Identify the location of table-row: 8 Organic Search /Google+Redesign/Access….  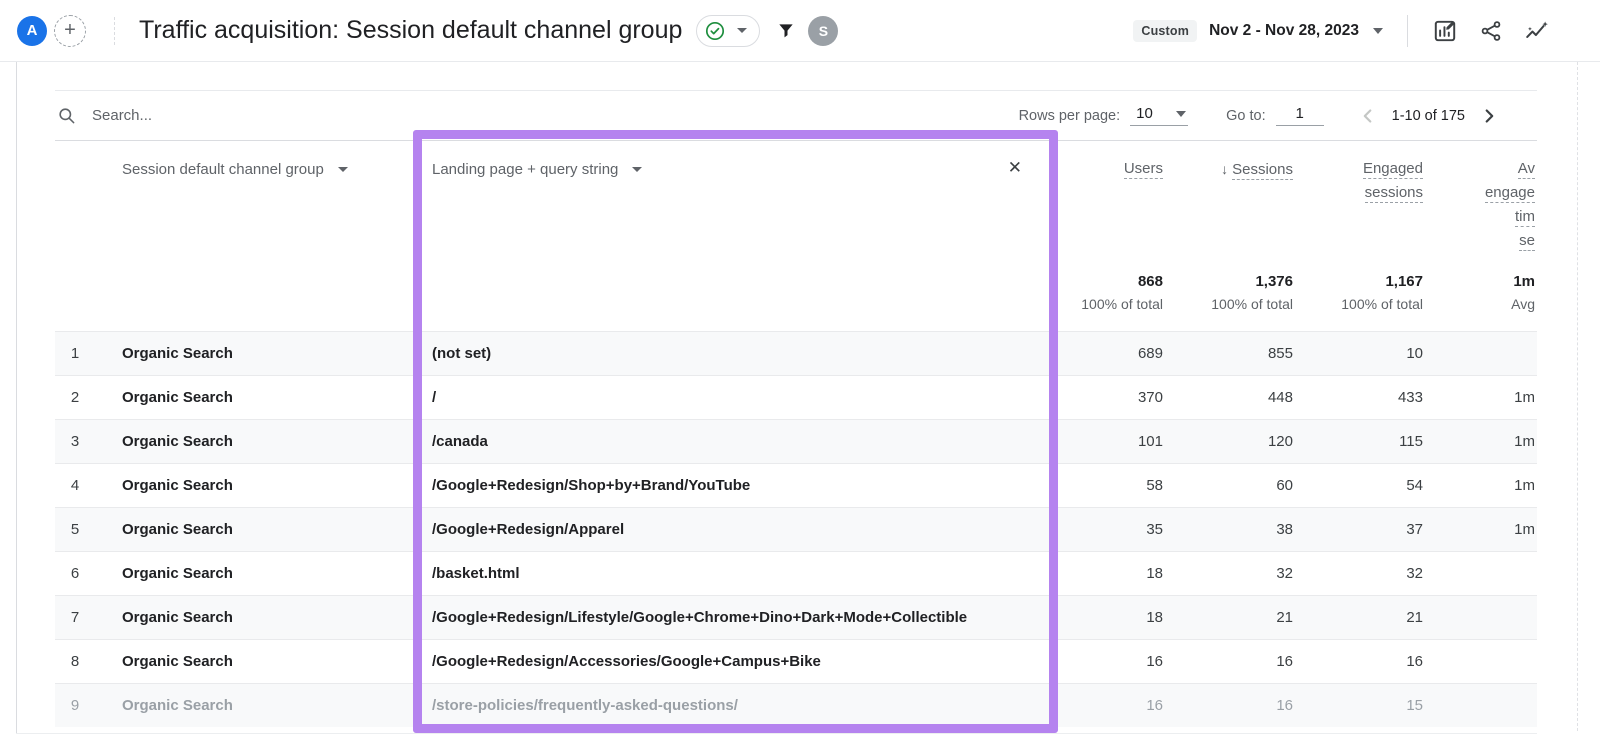
(796, 661).